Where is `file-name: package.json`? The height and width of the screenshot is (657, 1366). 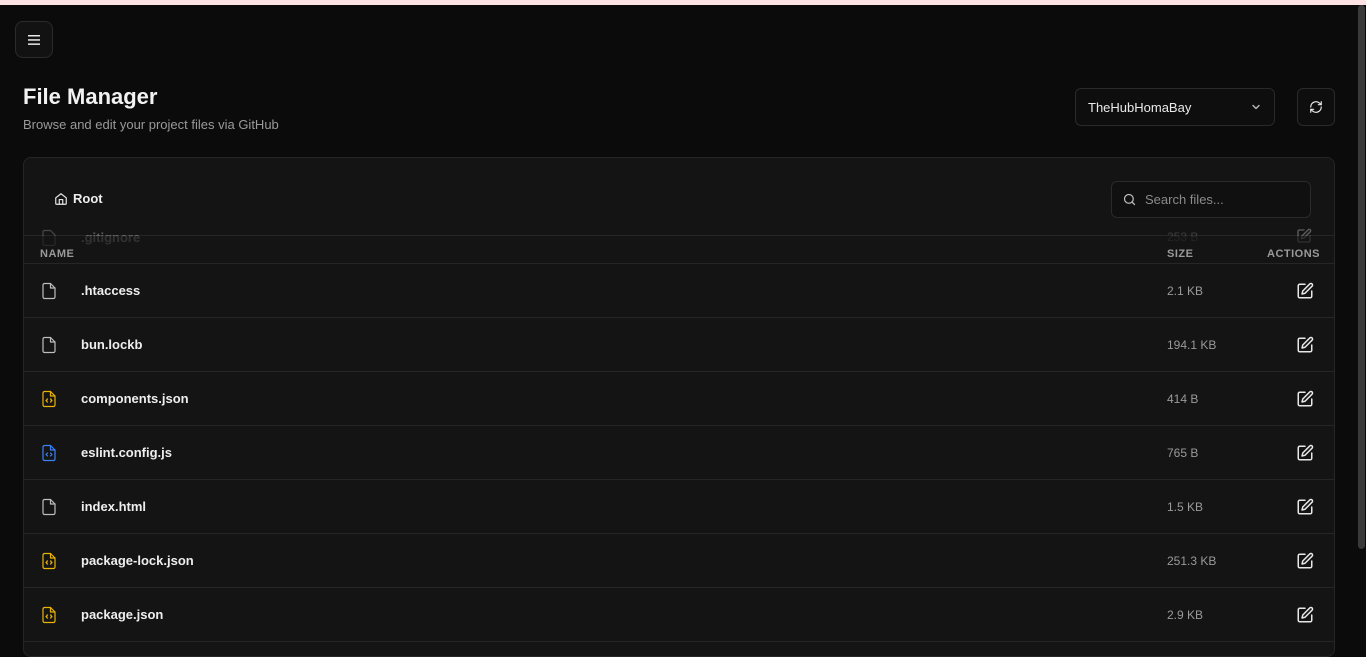 file-name: package.json is located at coordinates (122, 614).